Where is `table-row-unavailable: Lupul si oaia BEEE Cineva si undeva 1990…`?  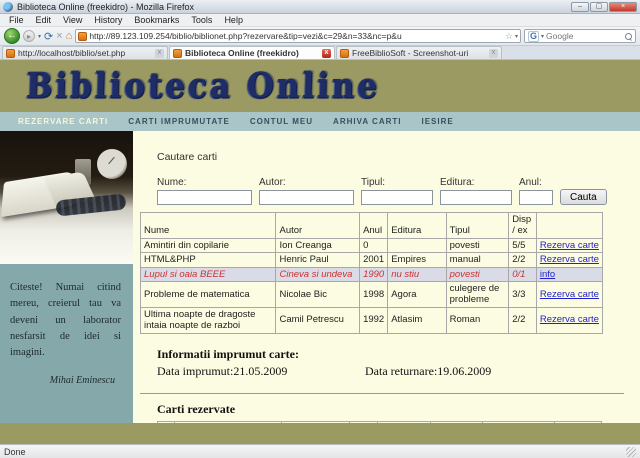
table-row-unavailable: Lupul si oaia BEEE Cineva si undeva 1990… is located at coordinates (371, 274).